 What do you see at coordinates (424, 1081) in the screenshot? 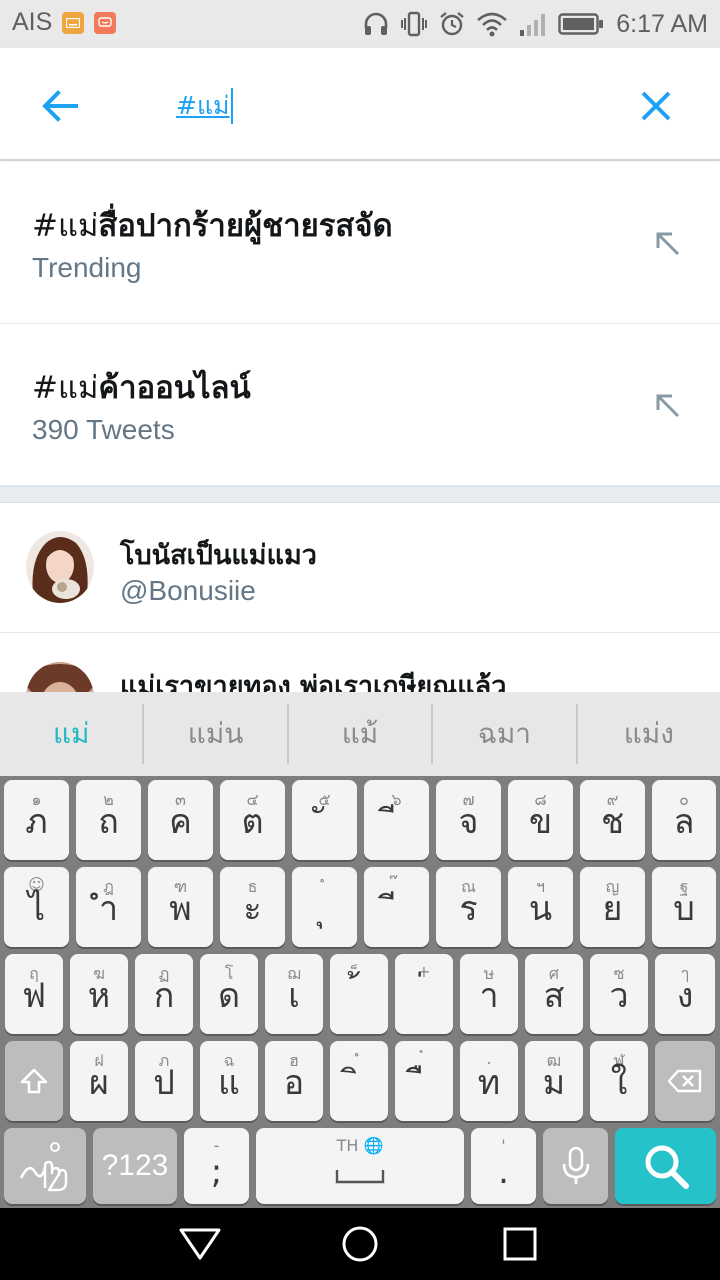
I see `key: ๋ื` at bounding box center [424, 1081].